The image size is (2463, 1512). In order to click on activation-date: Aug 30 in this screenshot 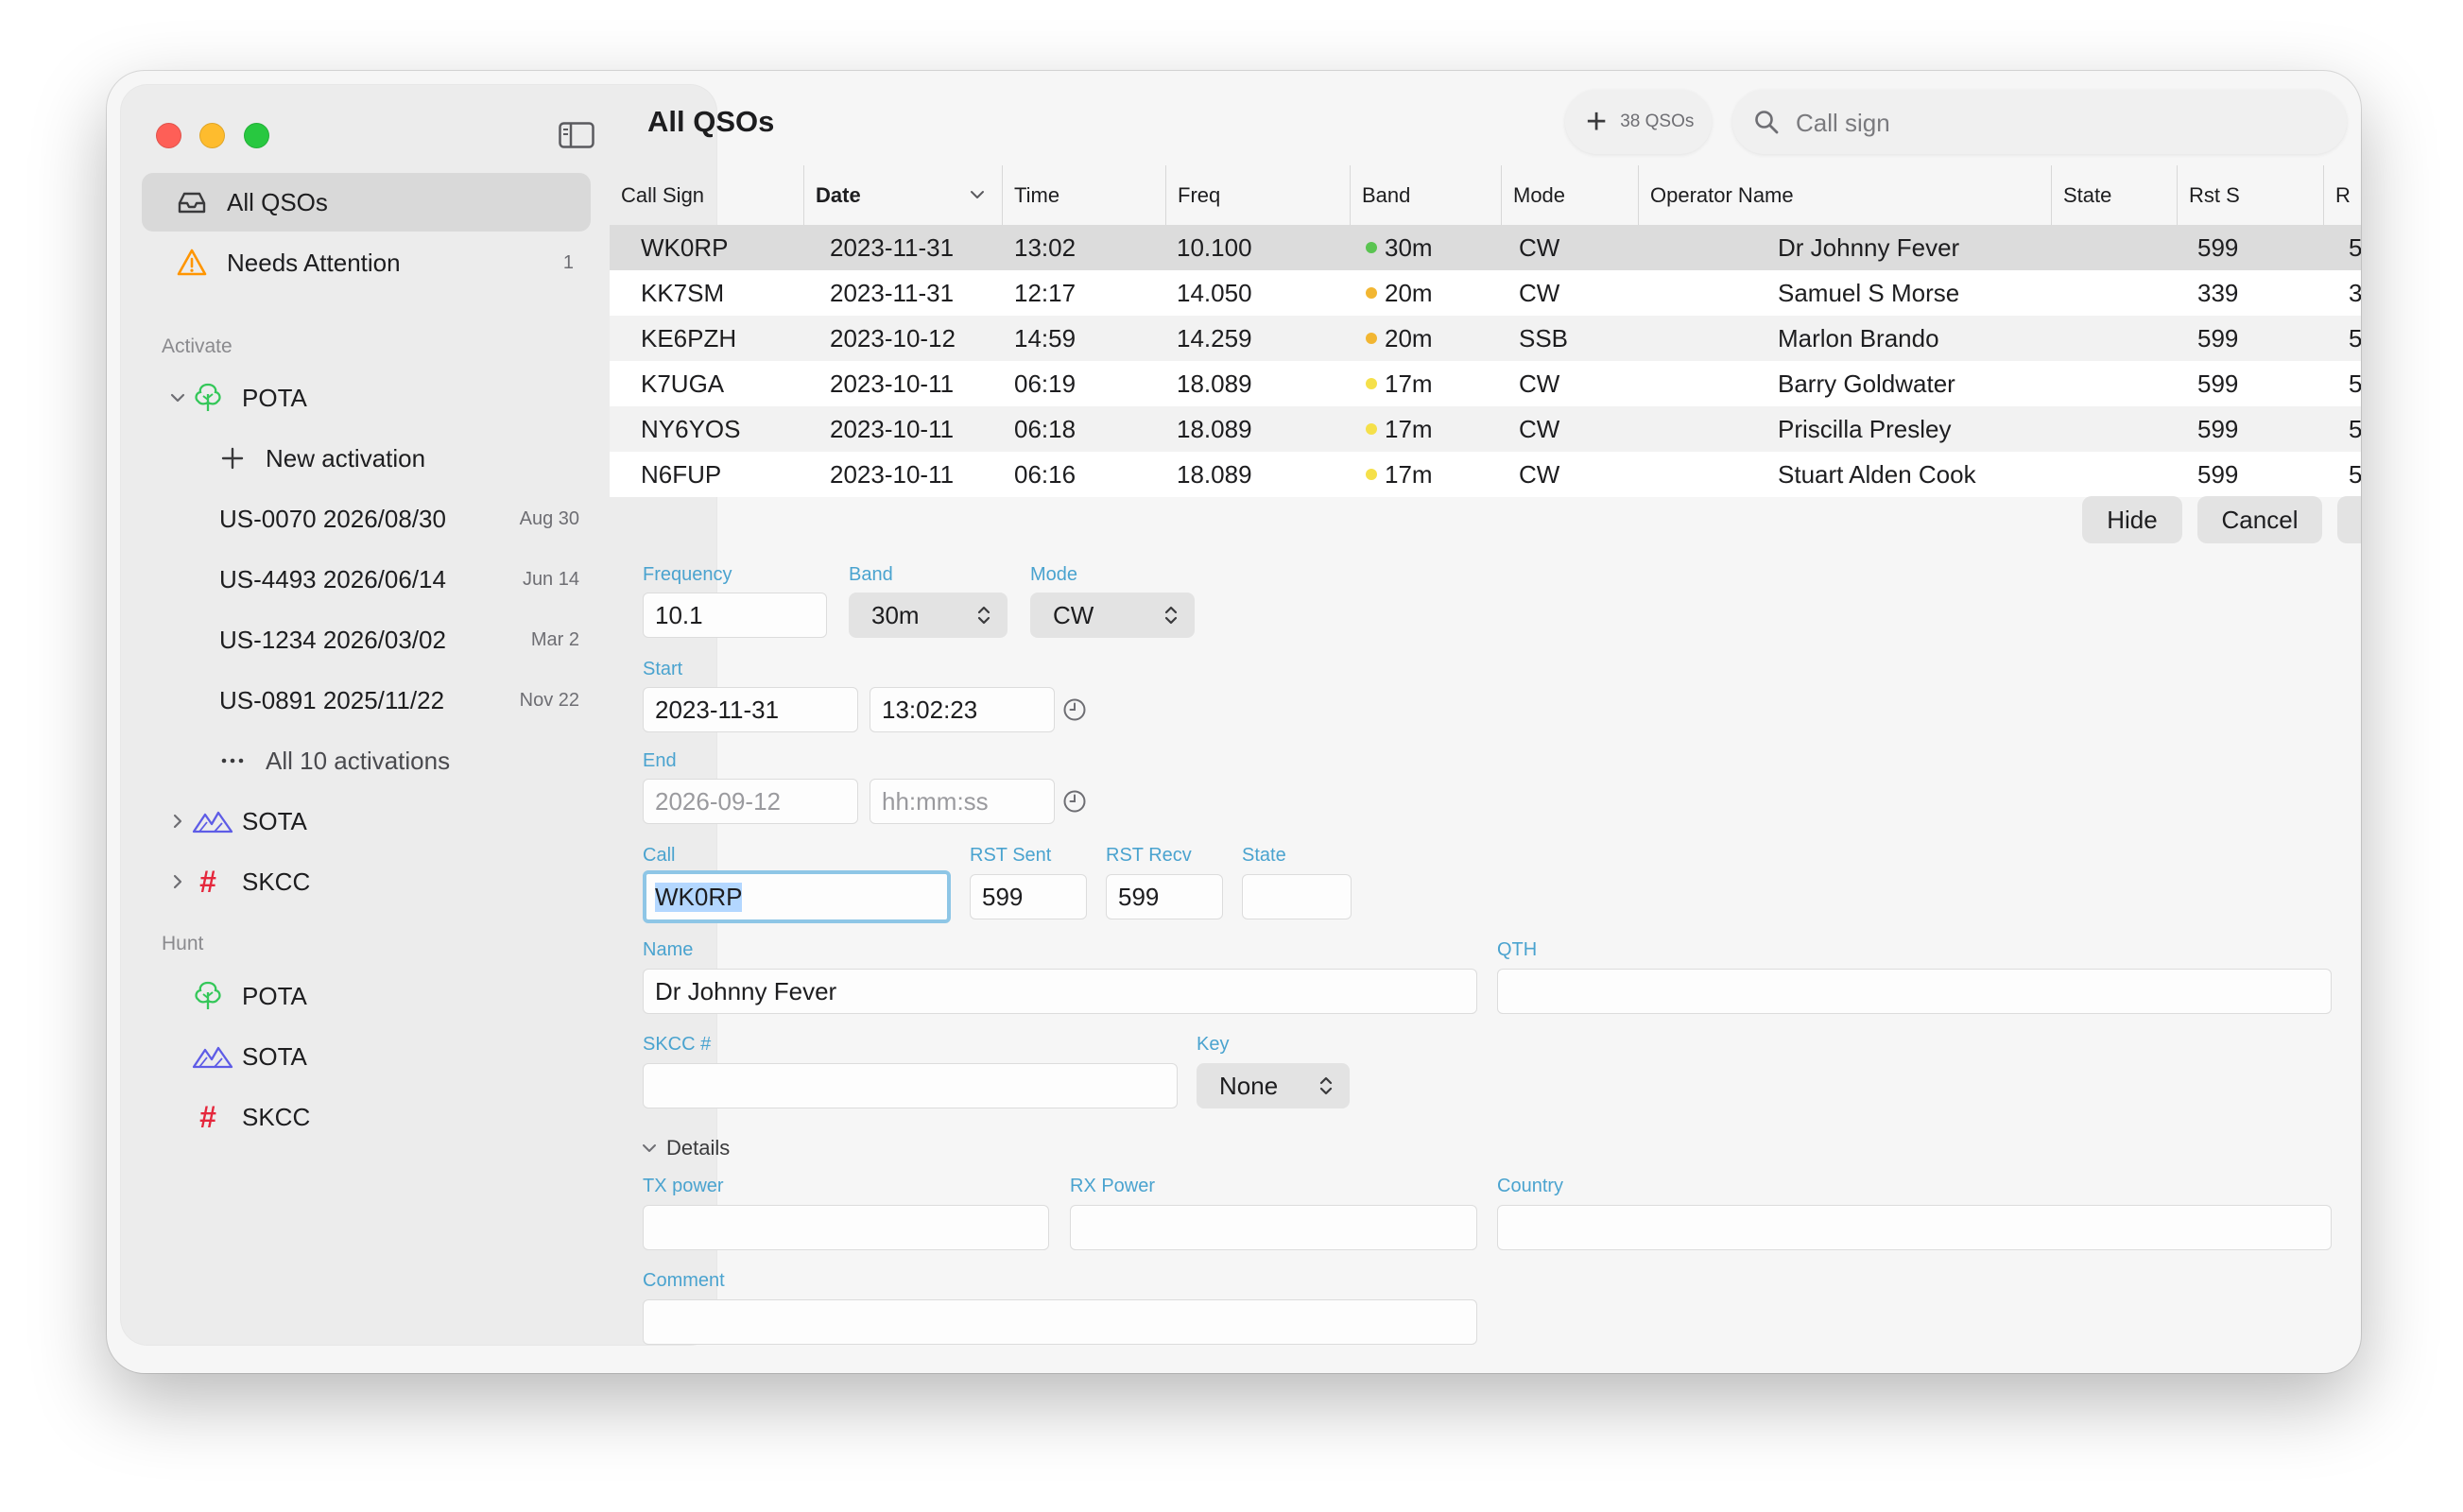, I will do `click(549, 518)`.